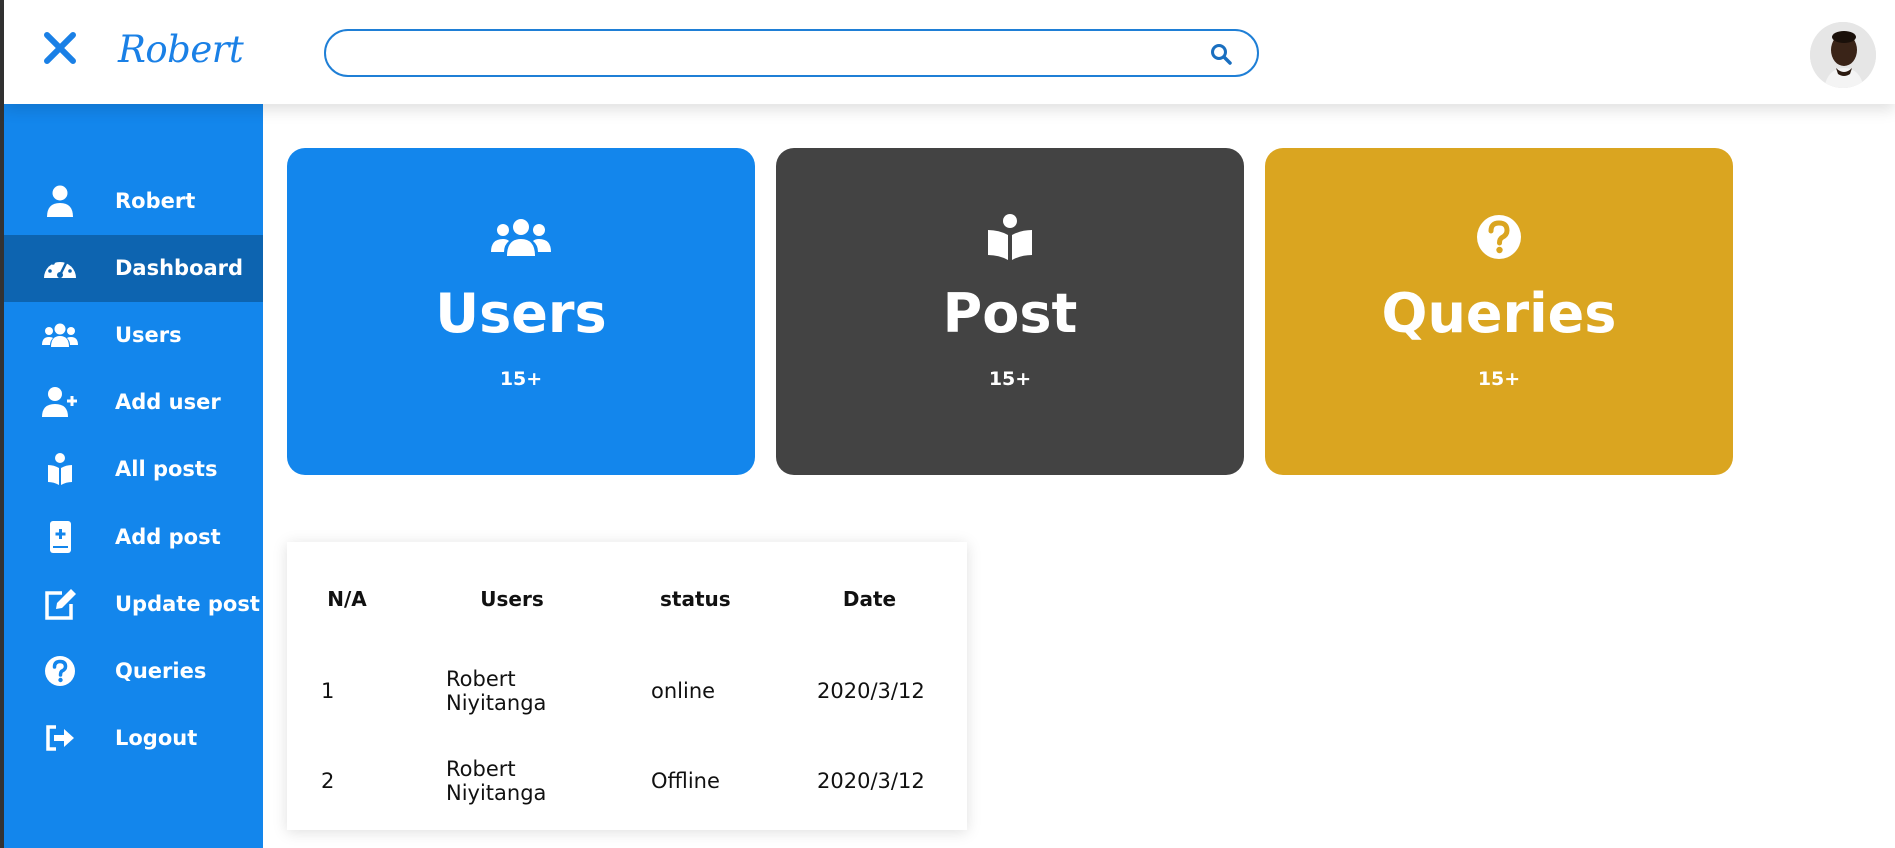 The height and width of the screenshot is (848, 1895). I want to click on edit-icon, so click(60, 604).